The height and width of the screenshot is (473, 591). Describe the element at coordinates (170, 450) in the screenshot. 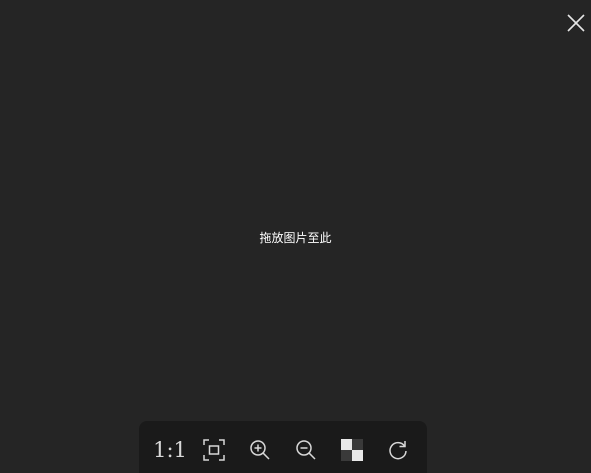

I see `actual-size-button: 1:1` at that location.